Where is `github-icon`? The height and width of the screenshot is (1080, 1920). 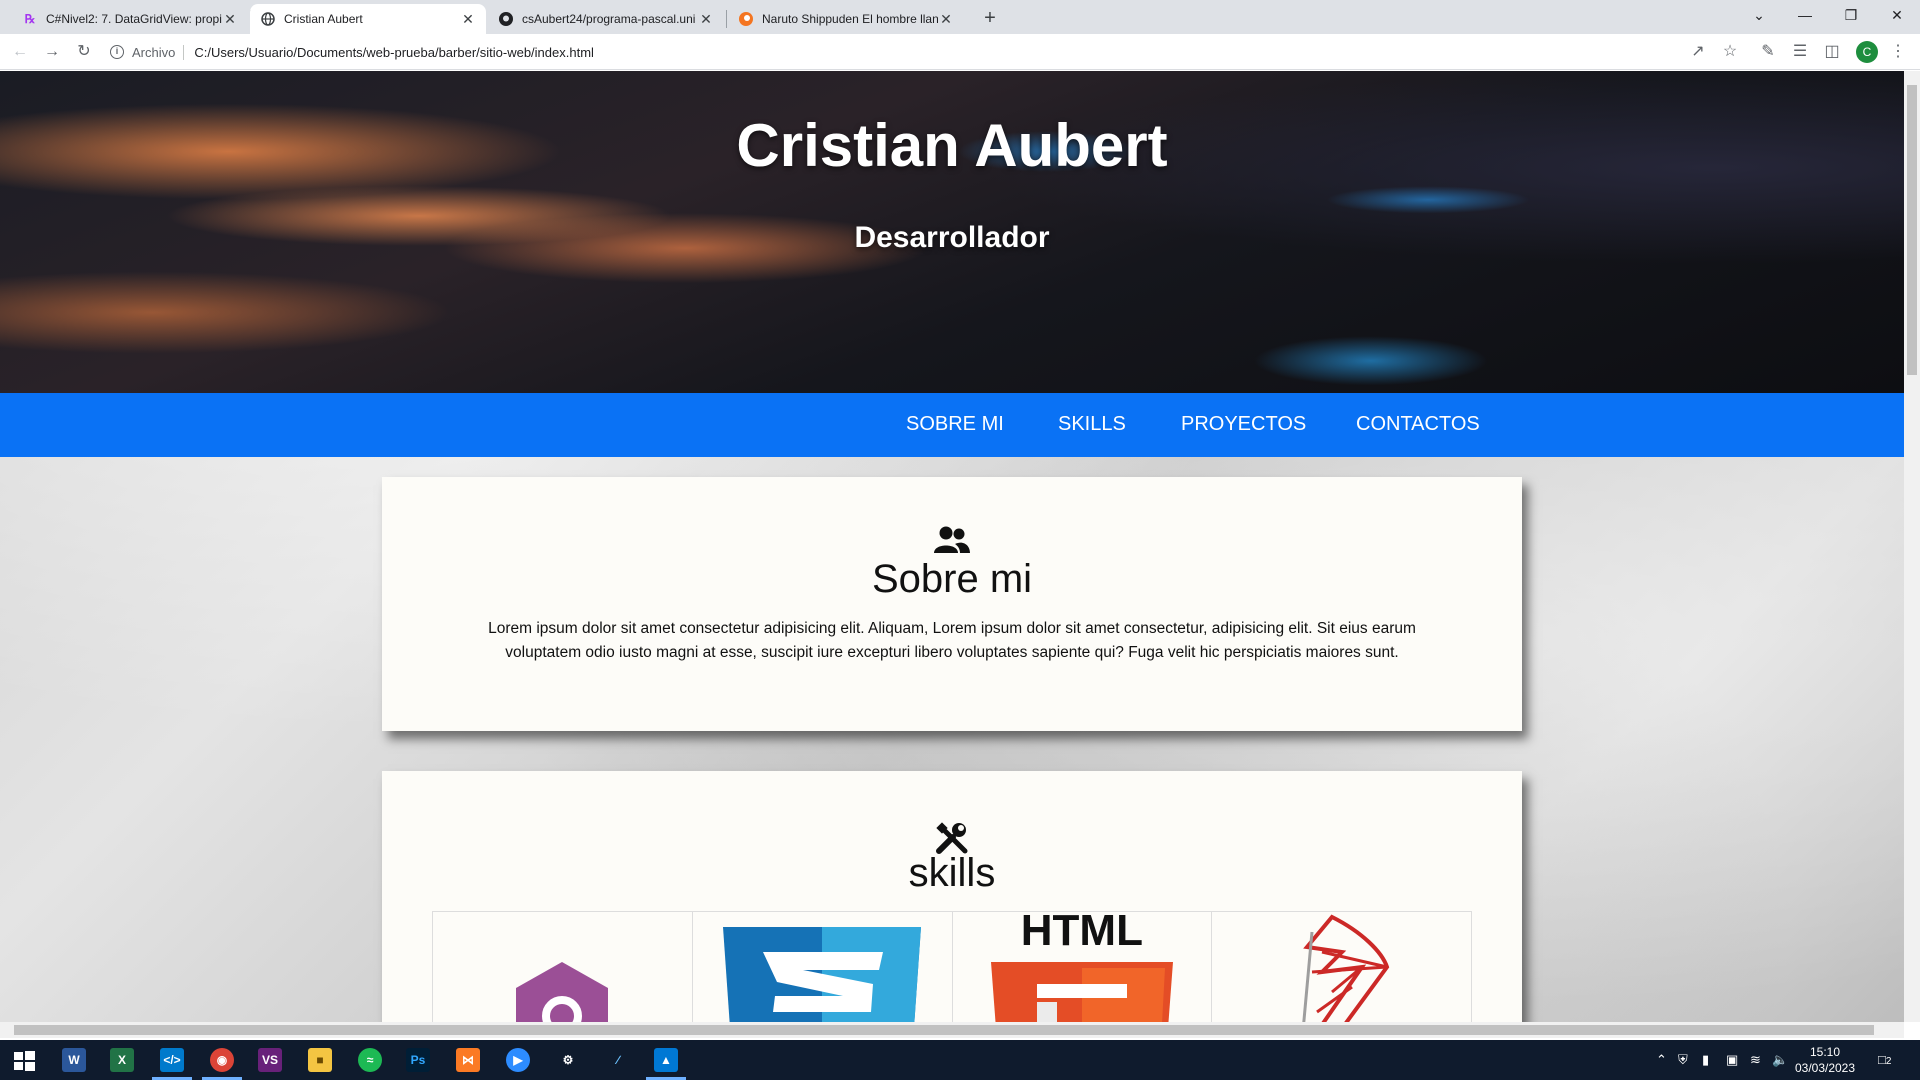
github-icon is located at coordinates (506, 19).